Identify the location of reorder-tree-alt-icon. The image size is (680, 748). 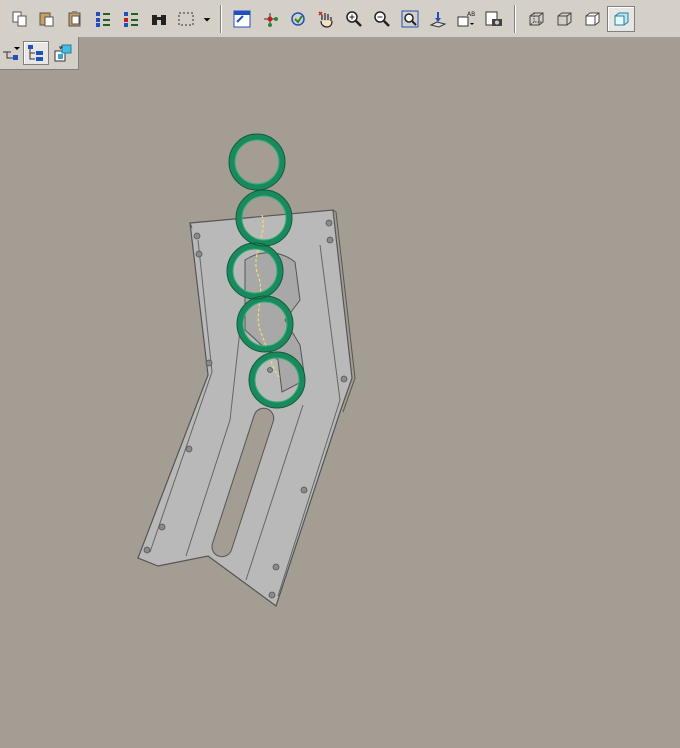
(131, 19).